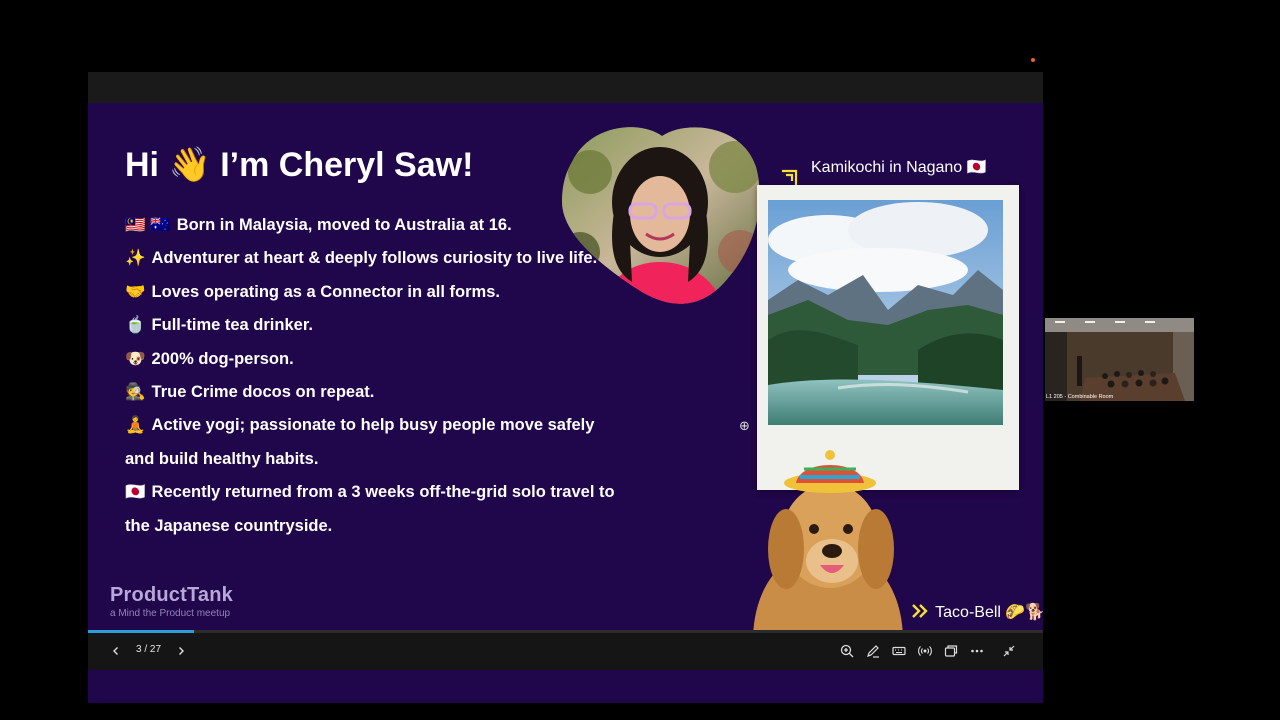 This screenshot has width=1280, height=720. I want to click on producttank-logo: ProductTank a Mind the Product meetup, so click(171, 601).